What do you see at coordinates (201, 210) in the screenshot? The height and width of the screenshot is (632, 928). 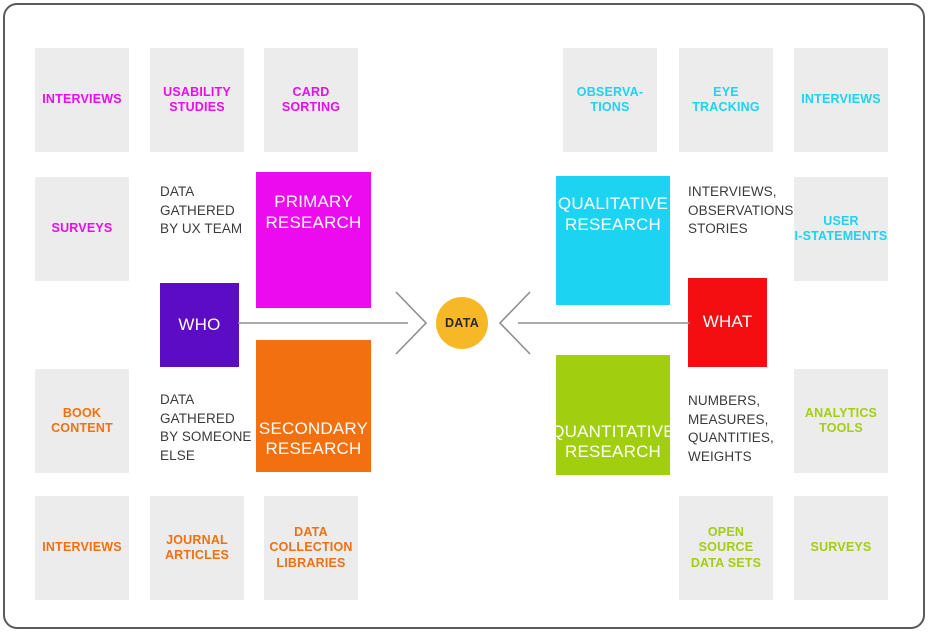 I see `note-primary-research: DATA GATHERED BY UX TEAM` at bounding box center [201, 210].